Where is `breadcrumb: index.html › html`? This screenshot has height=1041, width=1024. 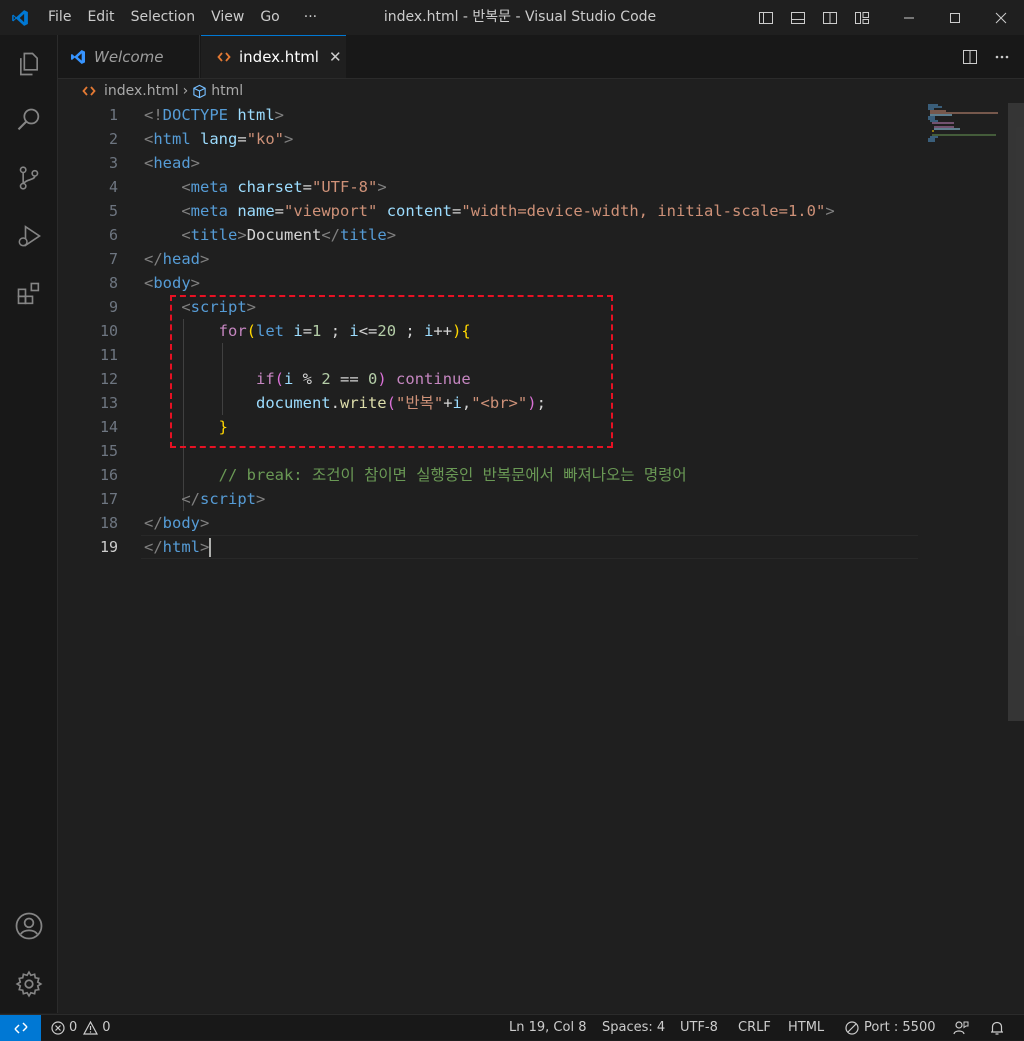
breadcrumb: index.html › html is located at coordinates (541, 91).